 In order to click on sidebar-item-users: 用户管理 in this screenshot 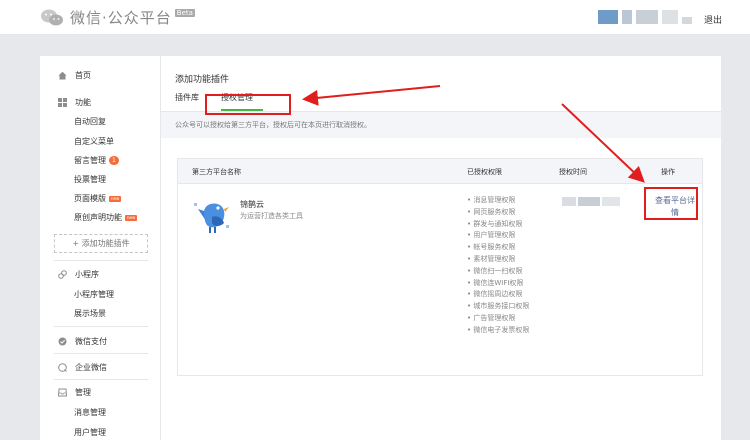, I will do `click(90, 432)`.